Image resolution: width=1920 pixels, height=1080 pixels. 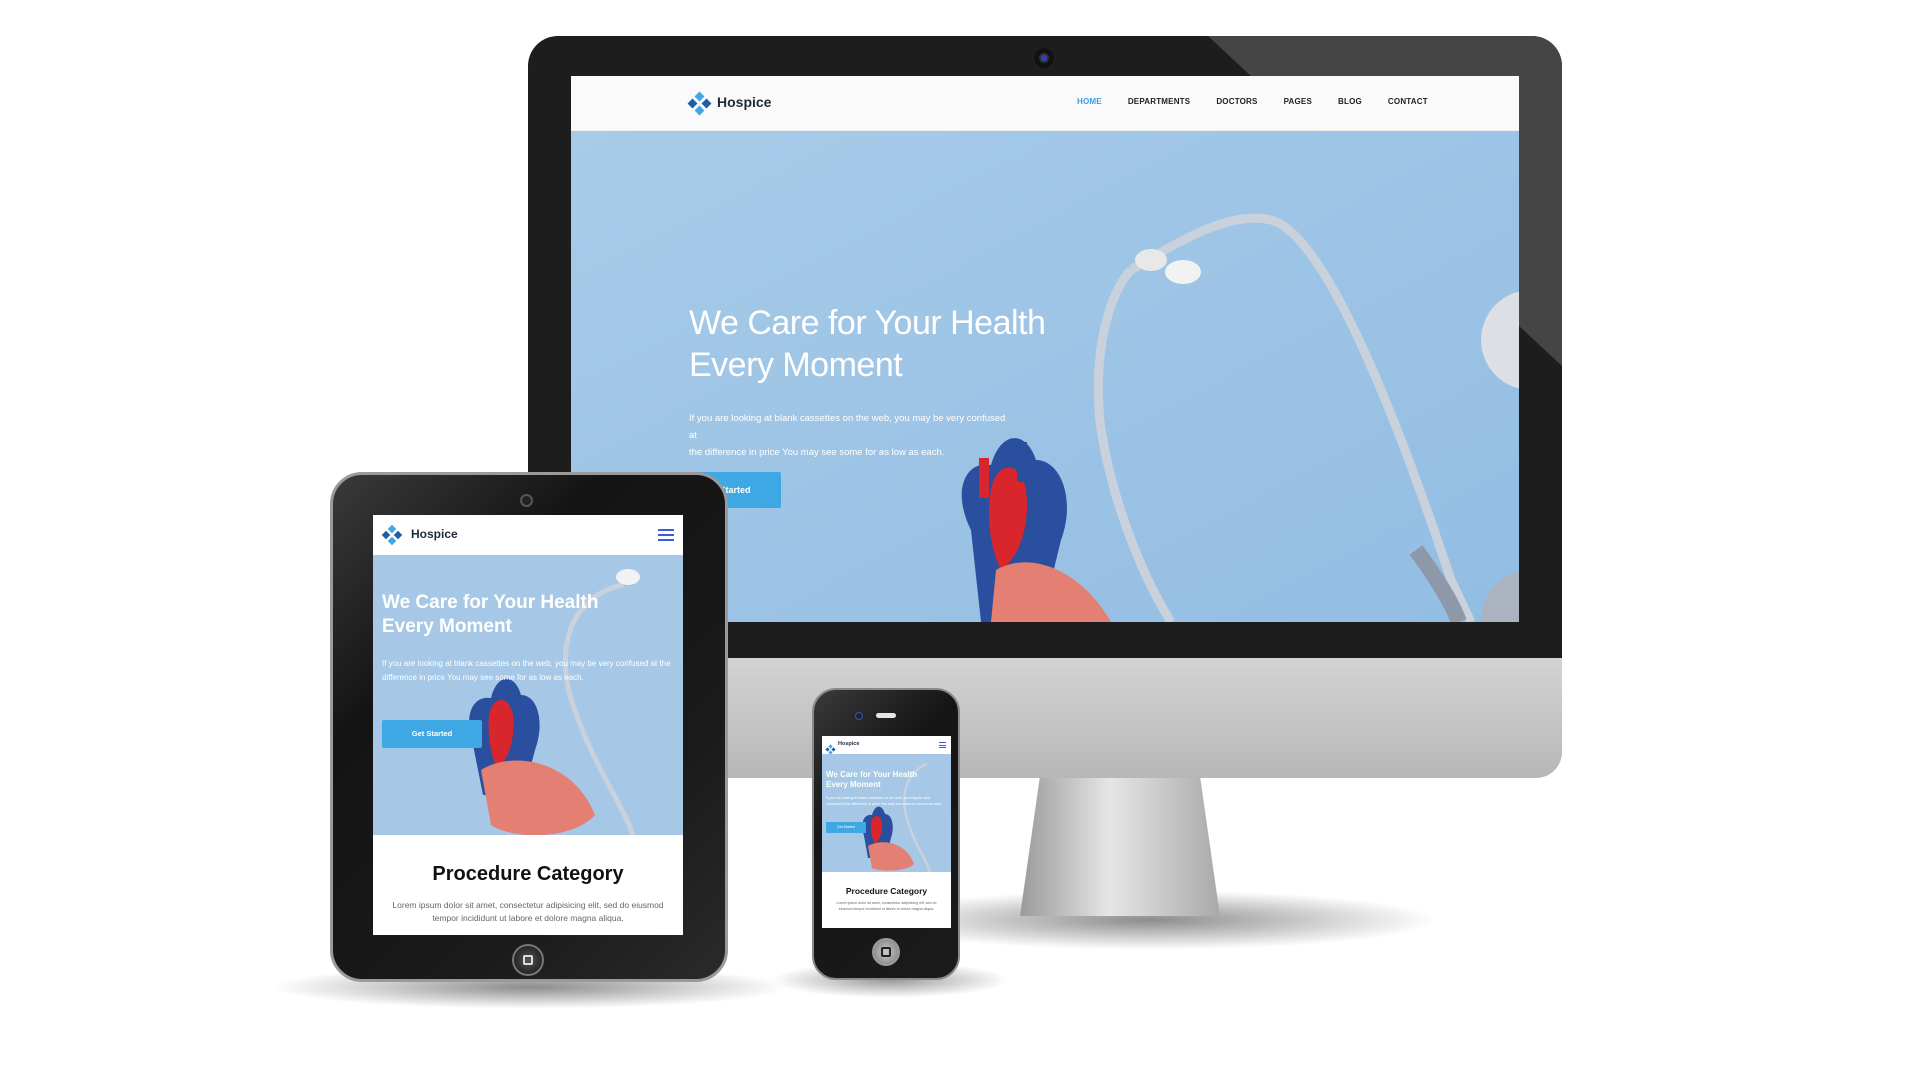 I want to click on phone-speaker-icon, so click(x=886, y=715).